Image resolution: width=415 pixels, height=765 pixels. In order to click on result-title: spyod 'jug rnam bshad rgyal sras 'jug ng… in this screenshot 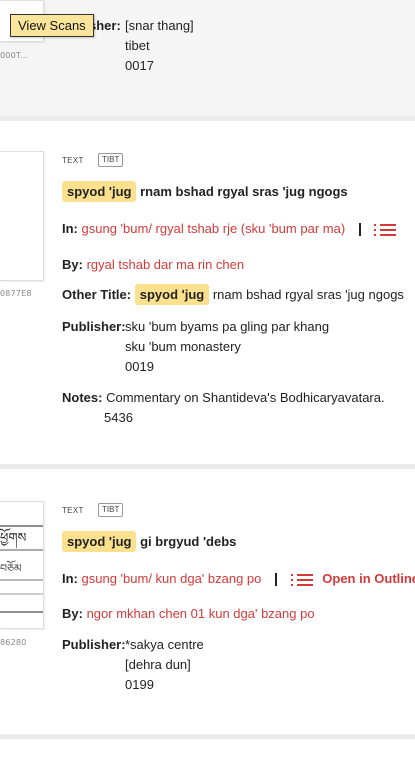, I will do `click(205, 191)`.